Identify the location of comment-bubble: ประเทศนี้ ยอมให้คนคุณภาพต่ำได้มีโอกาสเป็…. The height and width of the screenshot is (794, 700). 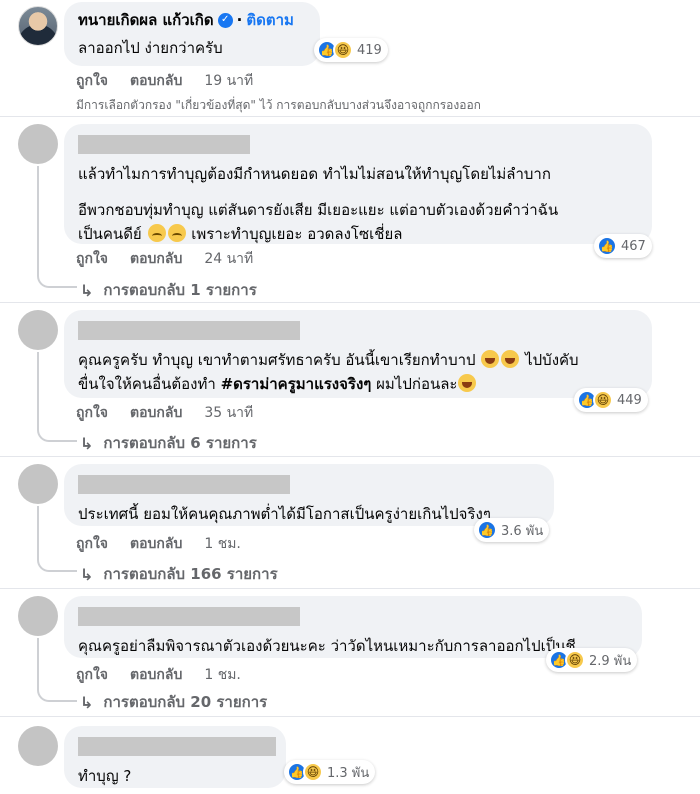
(309, 495).